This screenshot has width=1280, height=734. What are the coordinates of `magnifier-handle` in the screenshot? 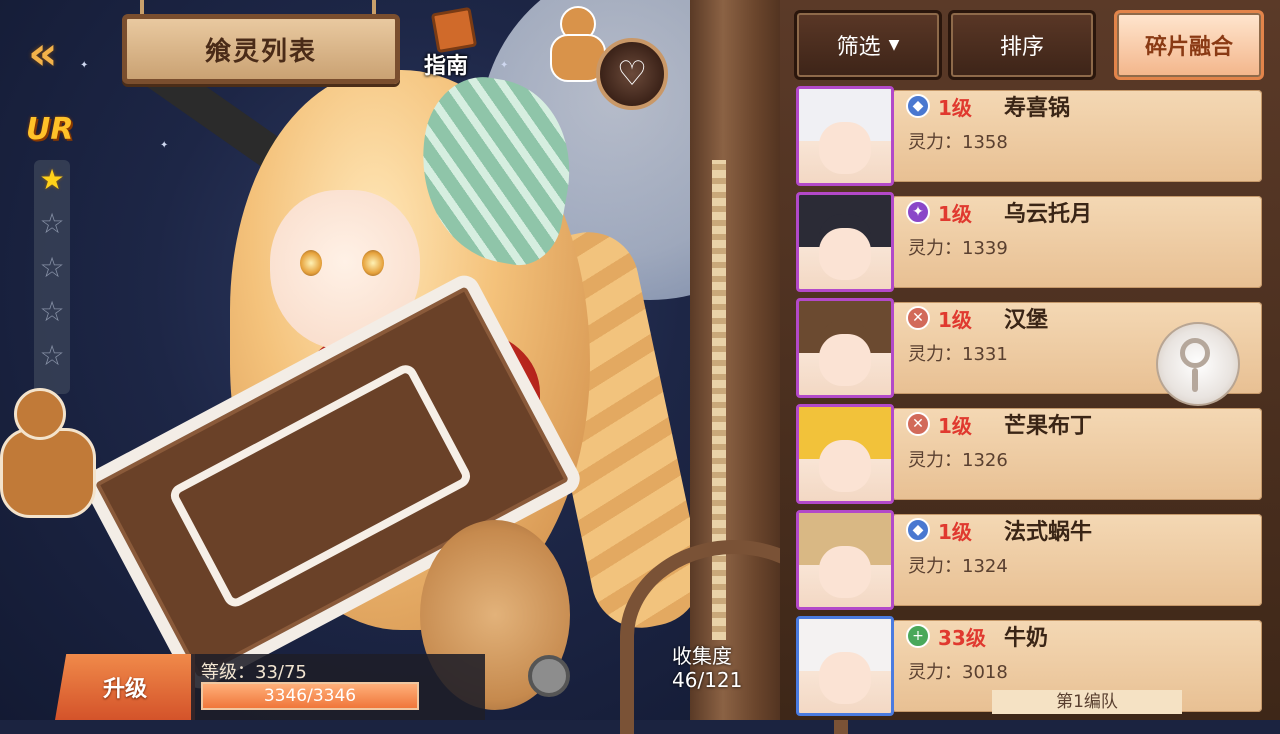 It's located at (1195, 380).